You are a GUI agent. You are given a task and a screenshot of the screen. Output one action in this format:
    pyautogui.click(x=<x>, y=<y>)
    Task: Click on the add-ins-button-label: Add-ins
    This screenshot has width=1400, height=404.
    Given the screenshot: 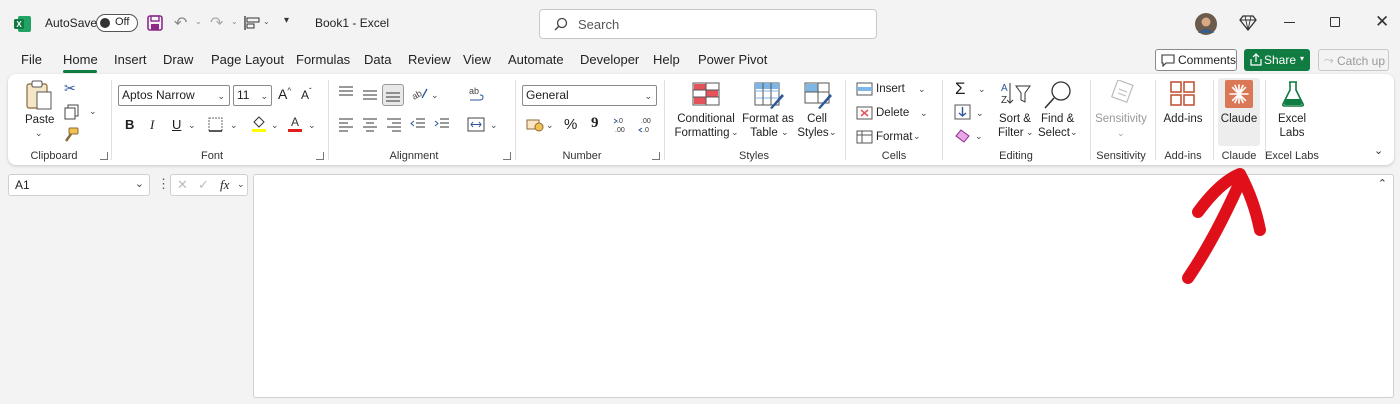 What is the action you would take?
    pyautogui.click(x=1183, y=119)
    